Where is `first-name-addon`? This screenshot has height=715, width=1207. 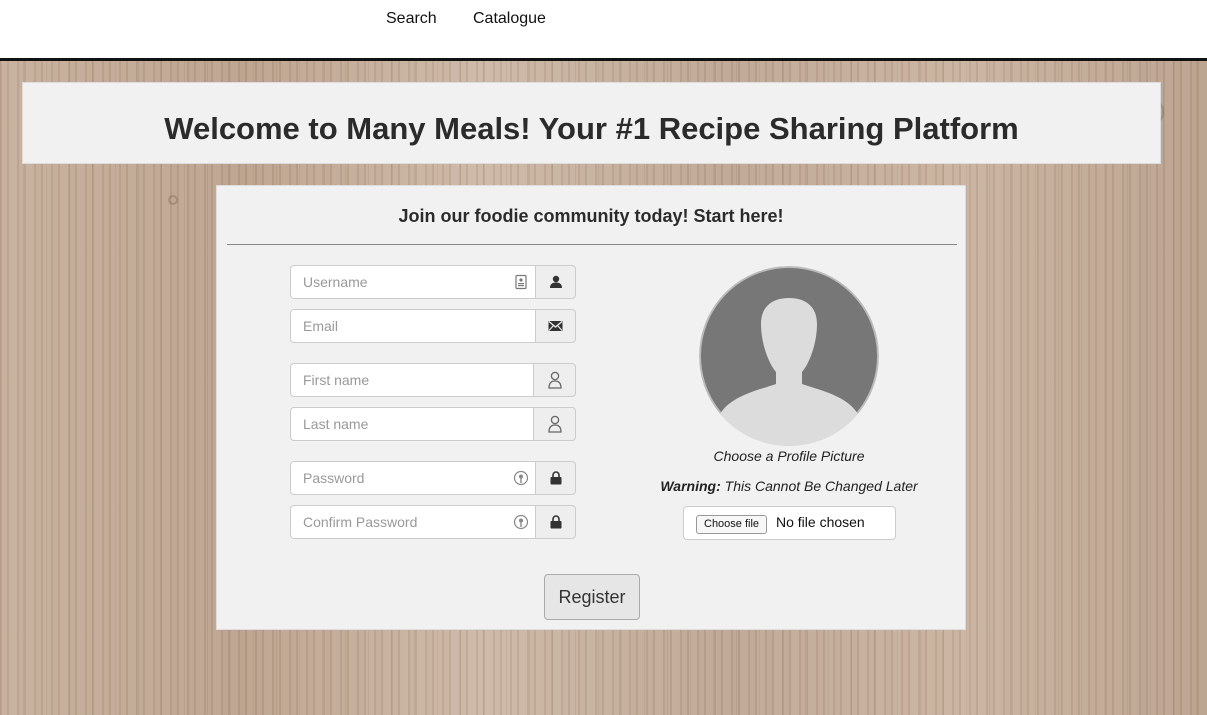
first-name-addon is located at coordinates (555, 380).